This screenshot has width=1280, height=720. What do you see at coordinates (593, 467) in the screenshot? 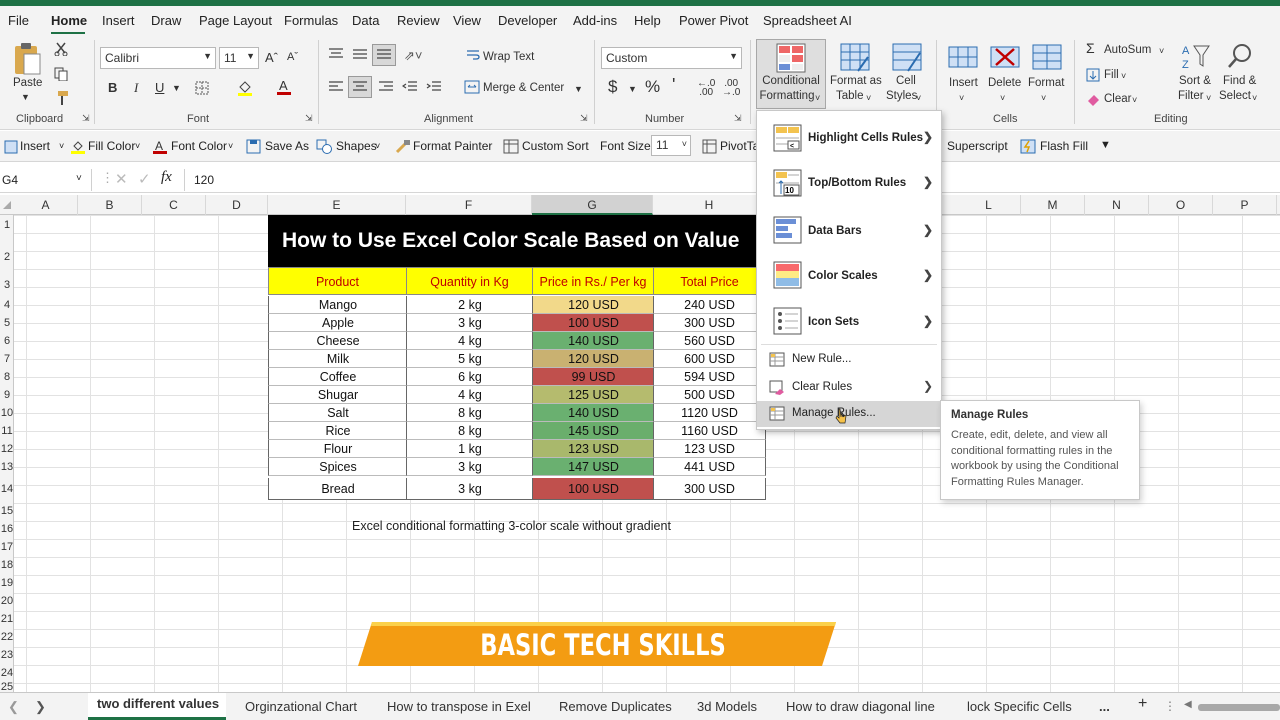
I see `cell-price: 147 USD` at bounding box center [593, 467].